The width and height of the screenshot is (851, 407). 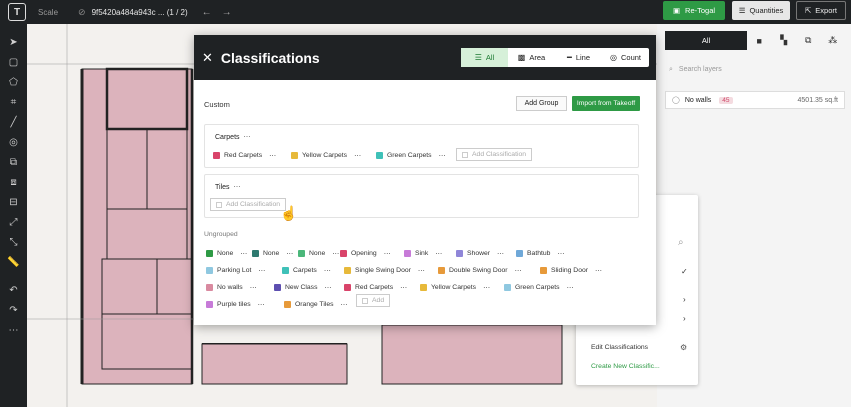 I want to click on ungrouped-chip: Opening ⋯, so click(x=365, y=253).